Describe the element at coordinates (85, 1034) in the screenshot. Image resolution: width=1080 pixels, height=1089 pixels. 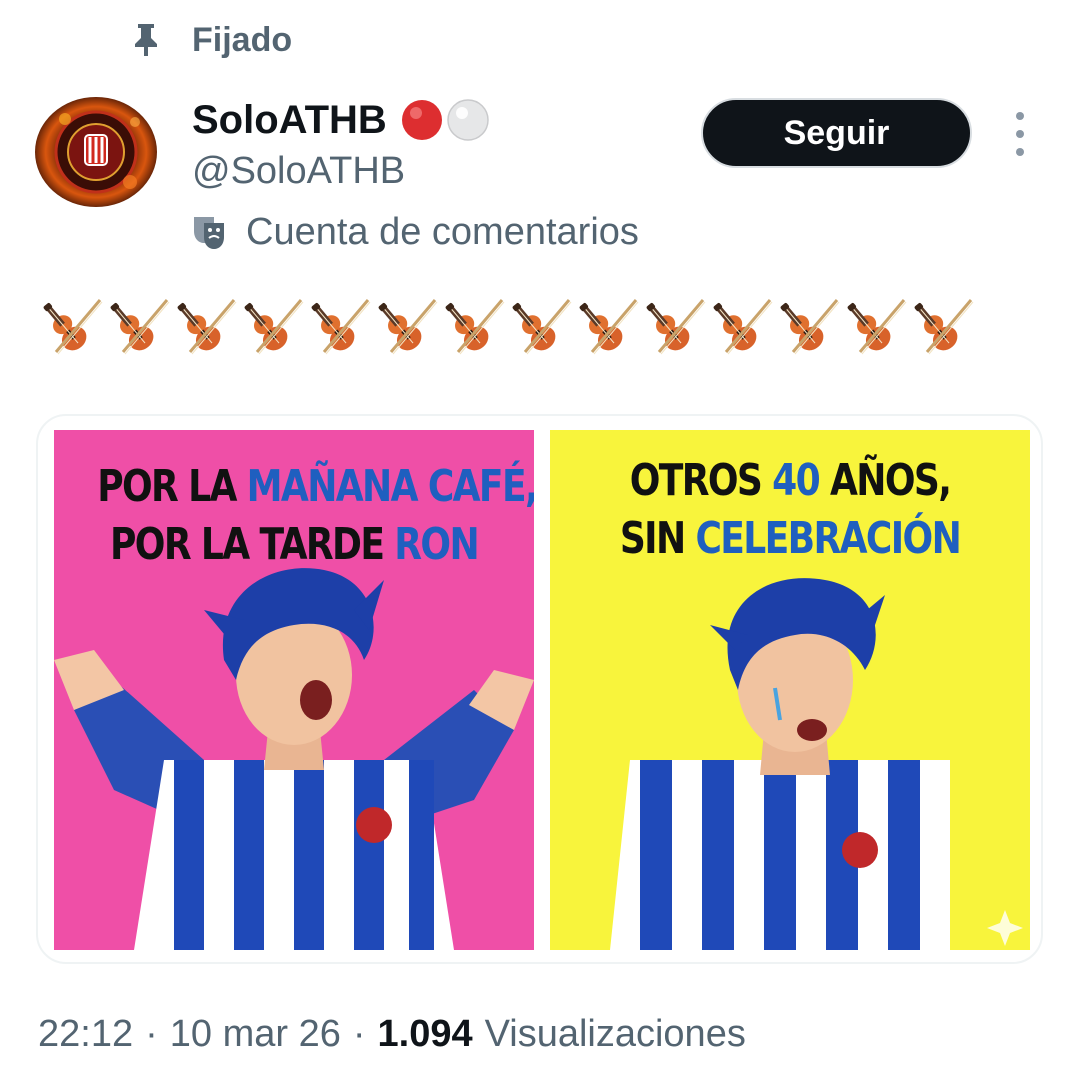
I see `tweet-time: 22:12` at that location.